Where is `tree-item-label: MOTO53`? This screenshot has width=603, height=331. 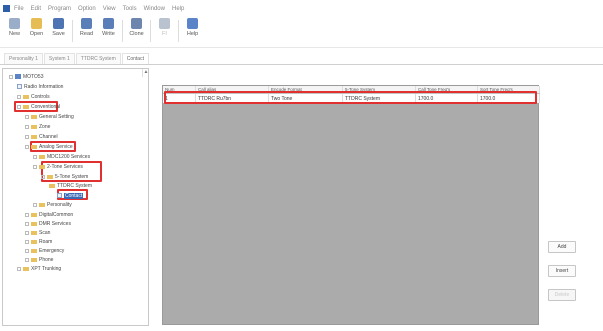
tree-item-label: MOTO53 is located at coordinates (33, 76).